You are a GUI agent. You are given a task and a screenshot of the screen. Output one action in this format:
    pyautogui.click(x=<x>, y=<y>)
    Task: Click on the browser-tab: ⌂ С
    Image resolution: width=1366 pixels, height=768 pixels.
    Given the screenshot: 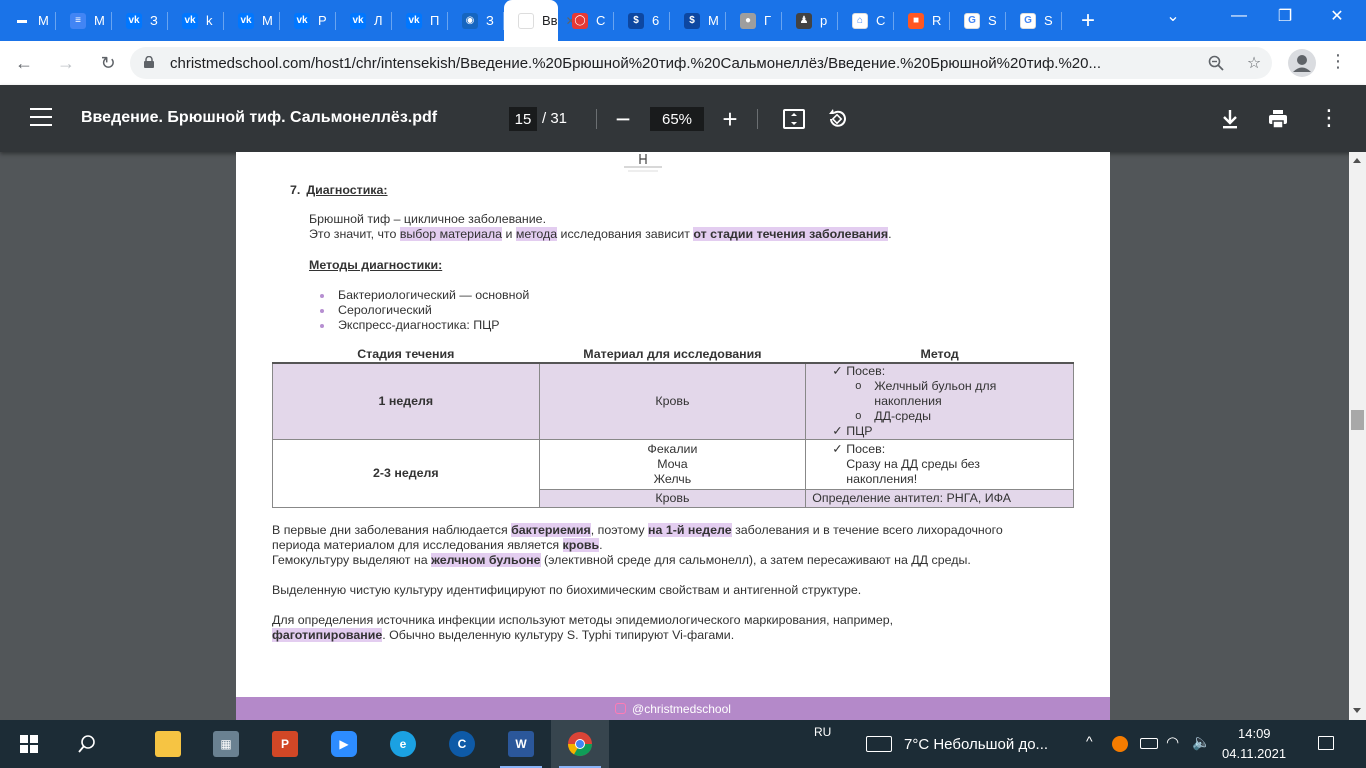 What is the action you would take?
    pyautogui.click(x=866, y=20)
    